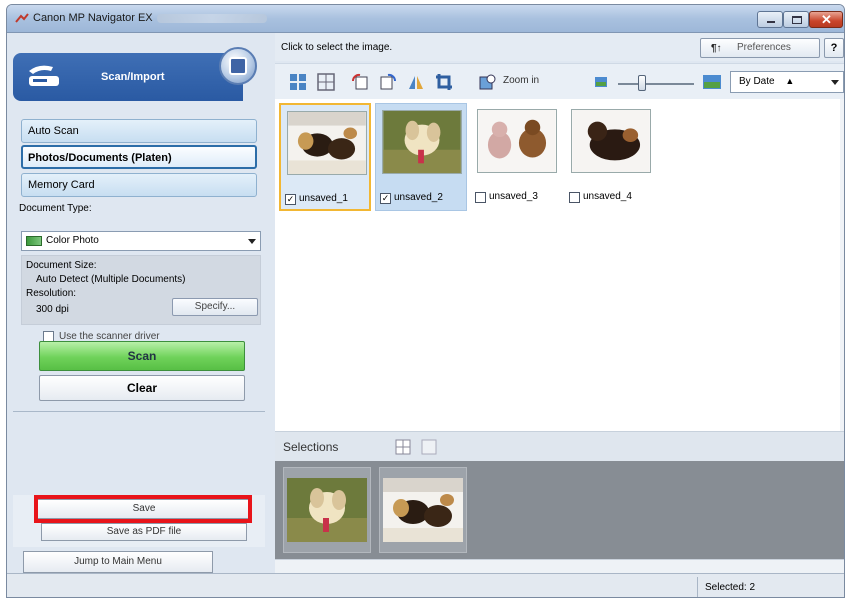 The height and width of the screenshot is (600, 845). I want to click on save-area: Save Save as PDF file, so click(139, 521).